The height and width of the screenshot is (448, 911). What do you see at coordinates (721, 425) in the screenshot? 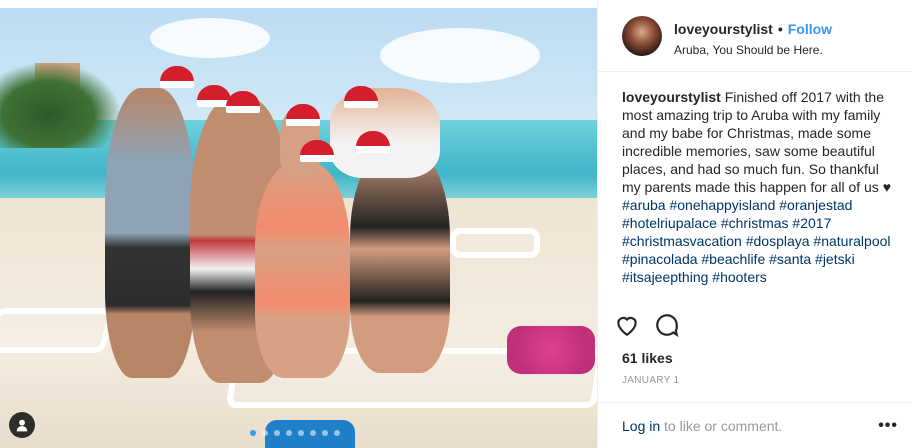
I see `login-prompt-text: to like or comment.` at bounding box center [721, 425].